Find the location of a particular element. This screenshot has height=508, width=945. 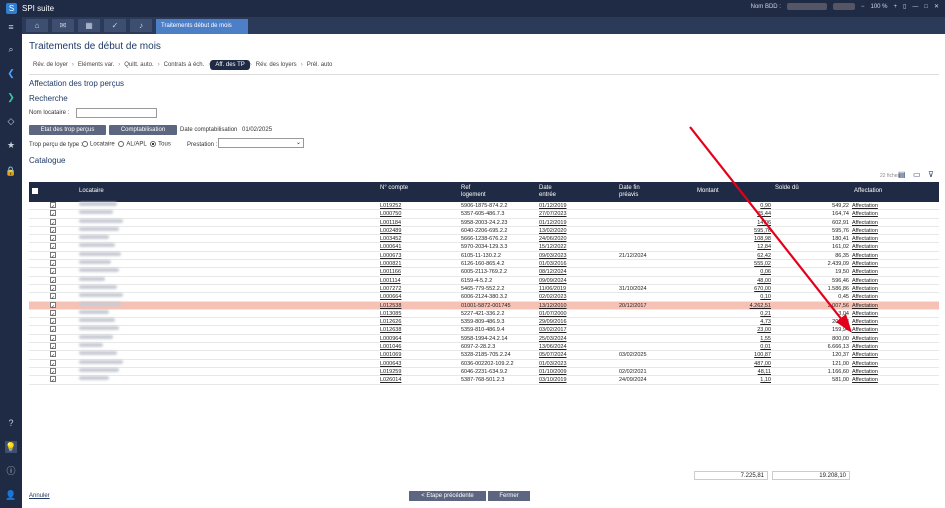

montant-link: 25,44 is located at coordinates (734, 214).